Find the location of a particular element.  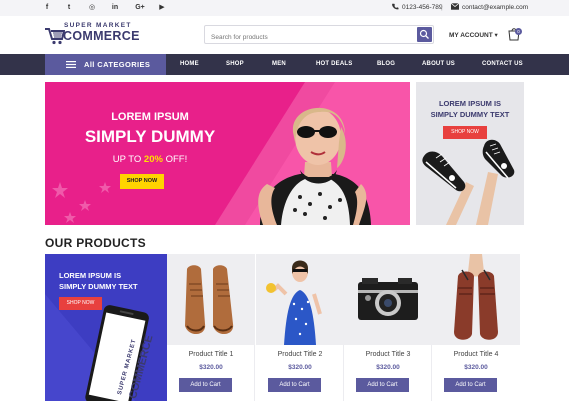

brown-shoes-image is located at coordinates (209, 300).